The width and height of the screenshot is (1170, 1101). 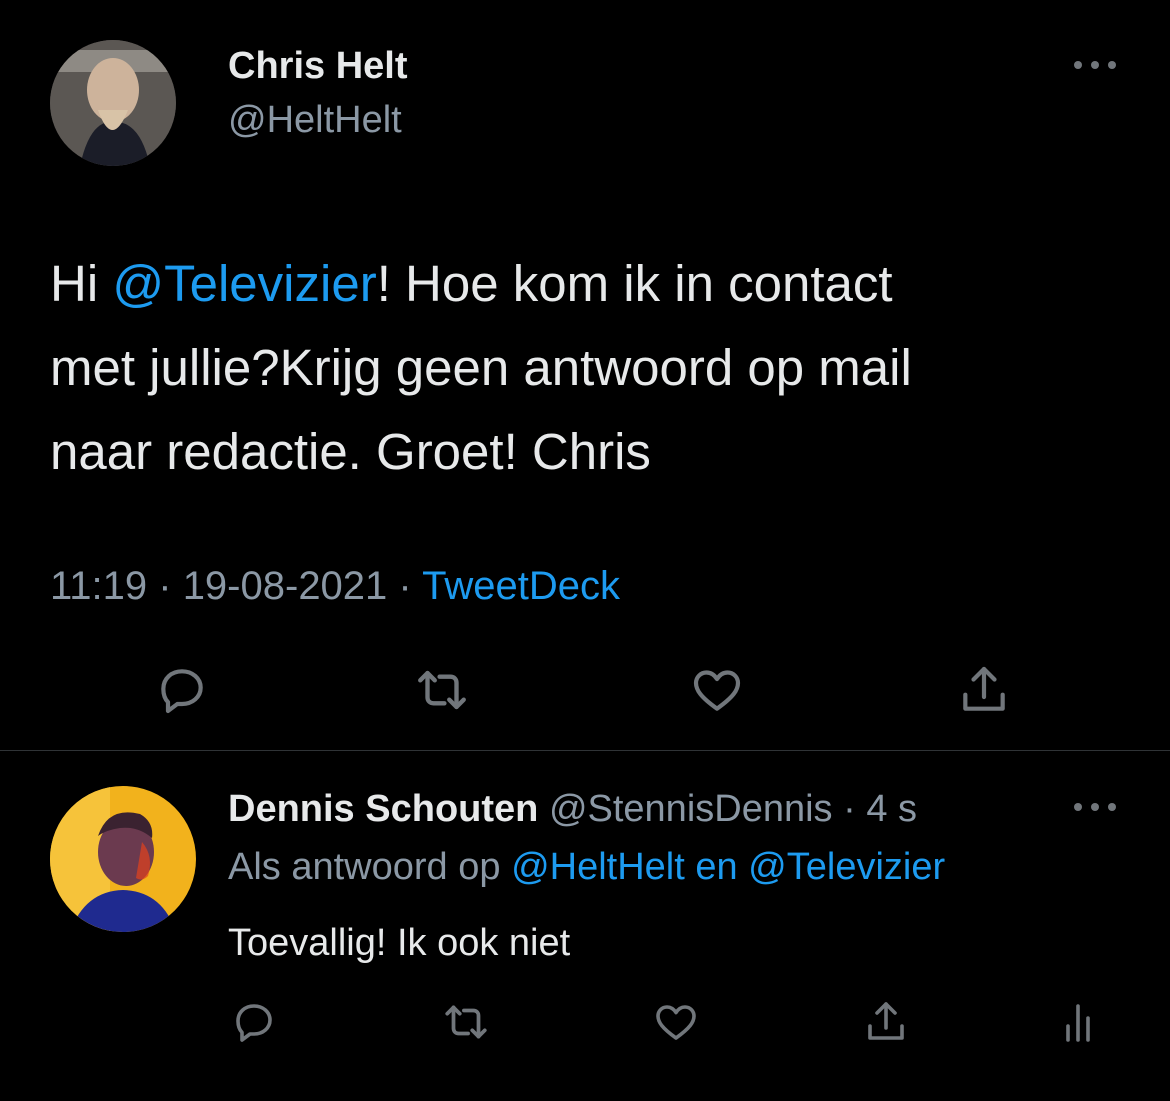 What do you see at coordinates (1078, 1022) in the screenshot?
I see `analytics-icon` at bounding box center [1078, 1022].